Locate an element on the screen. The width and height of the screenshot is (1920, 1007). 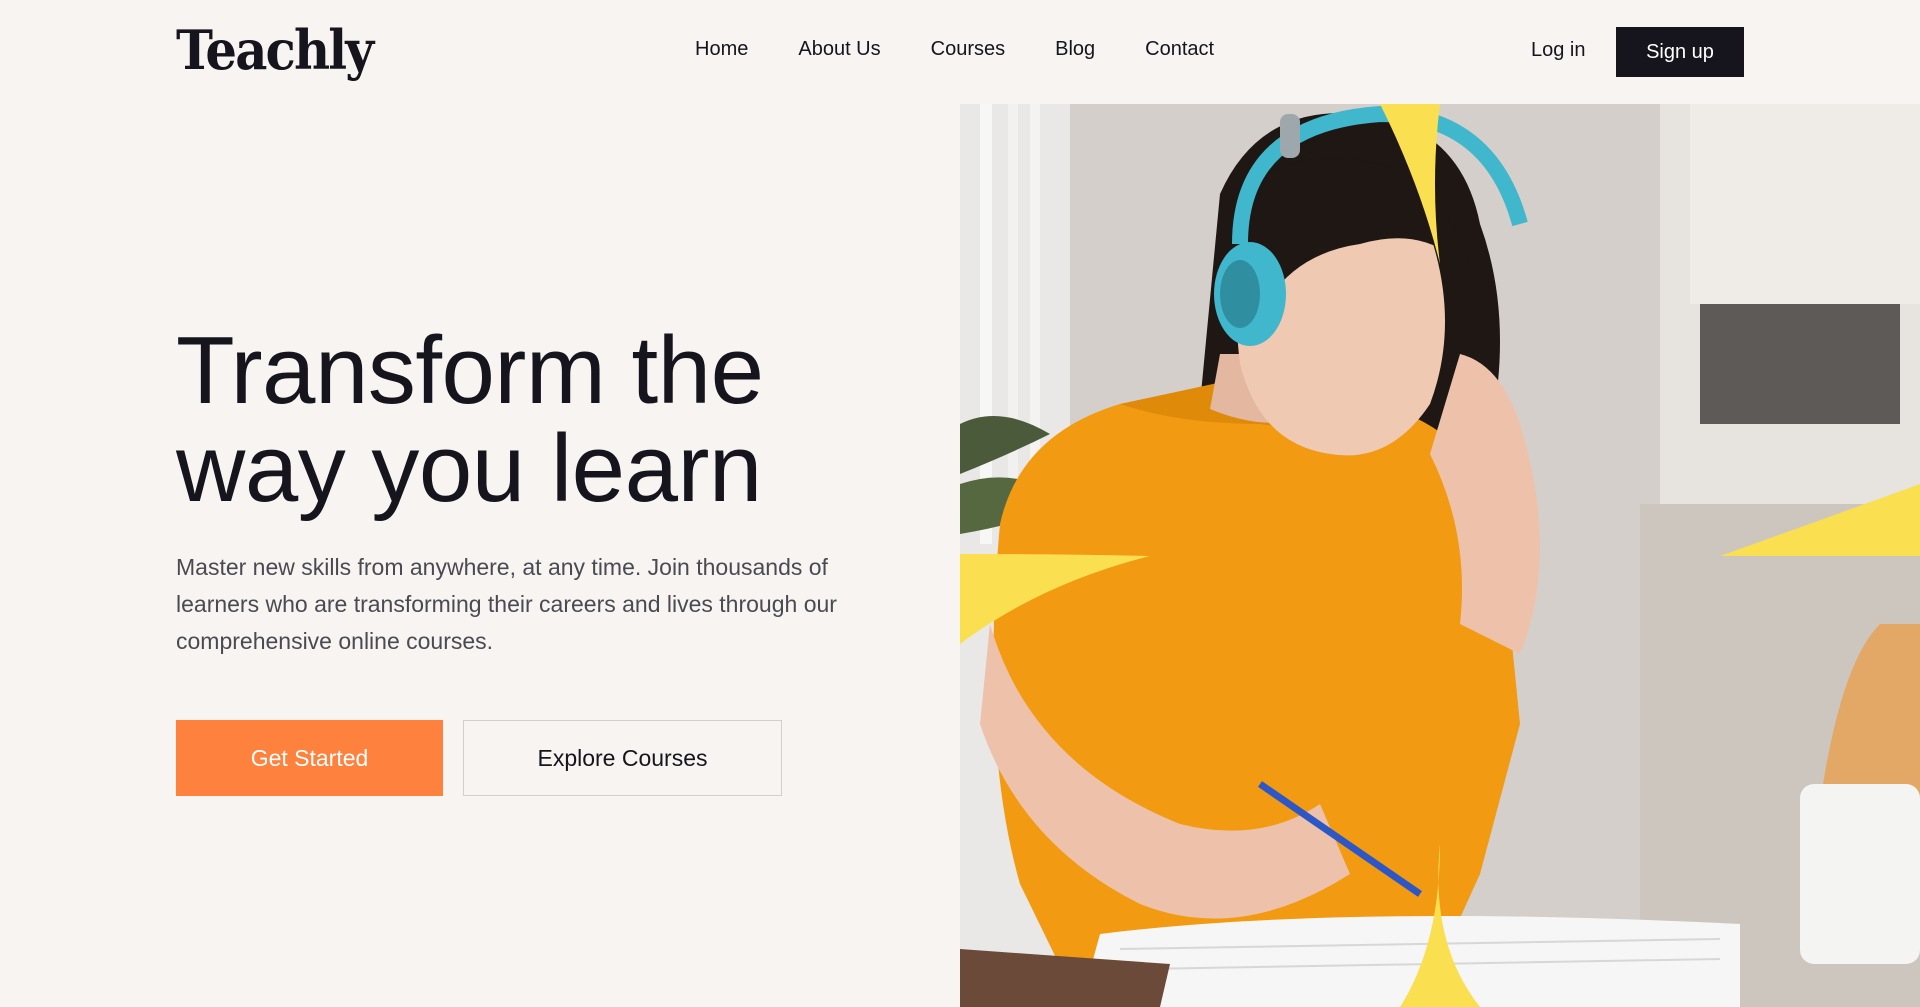
nav-blog: Blog is located at coordinates (1075, 49).